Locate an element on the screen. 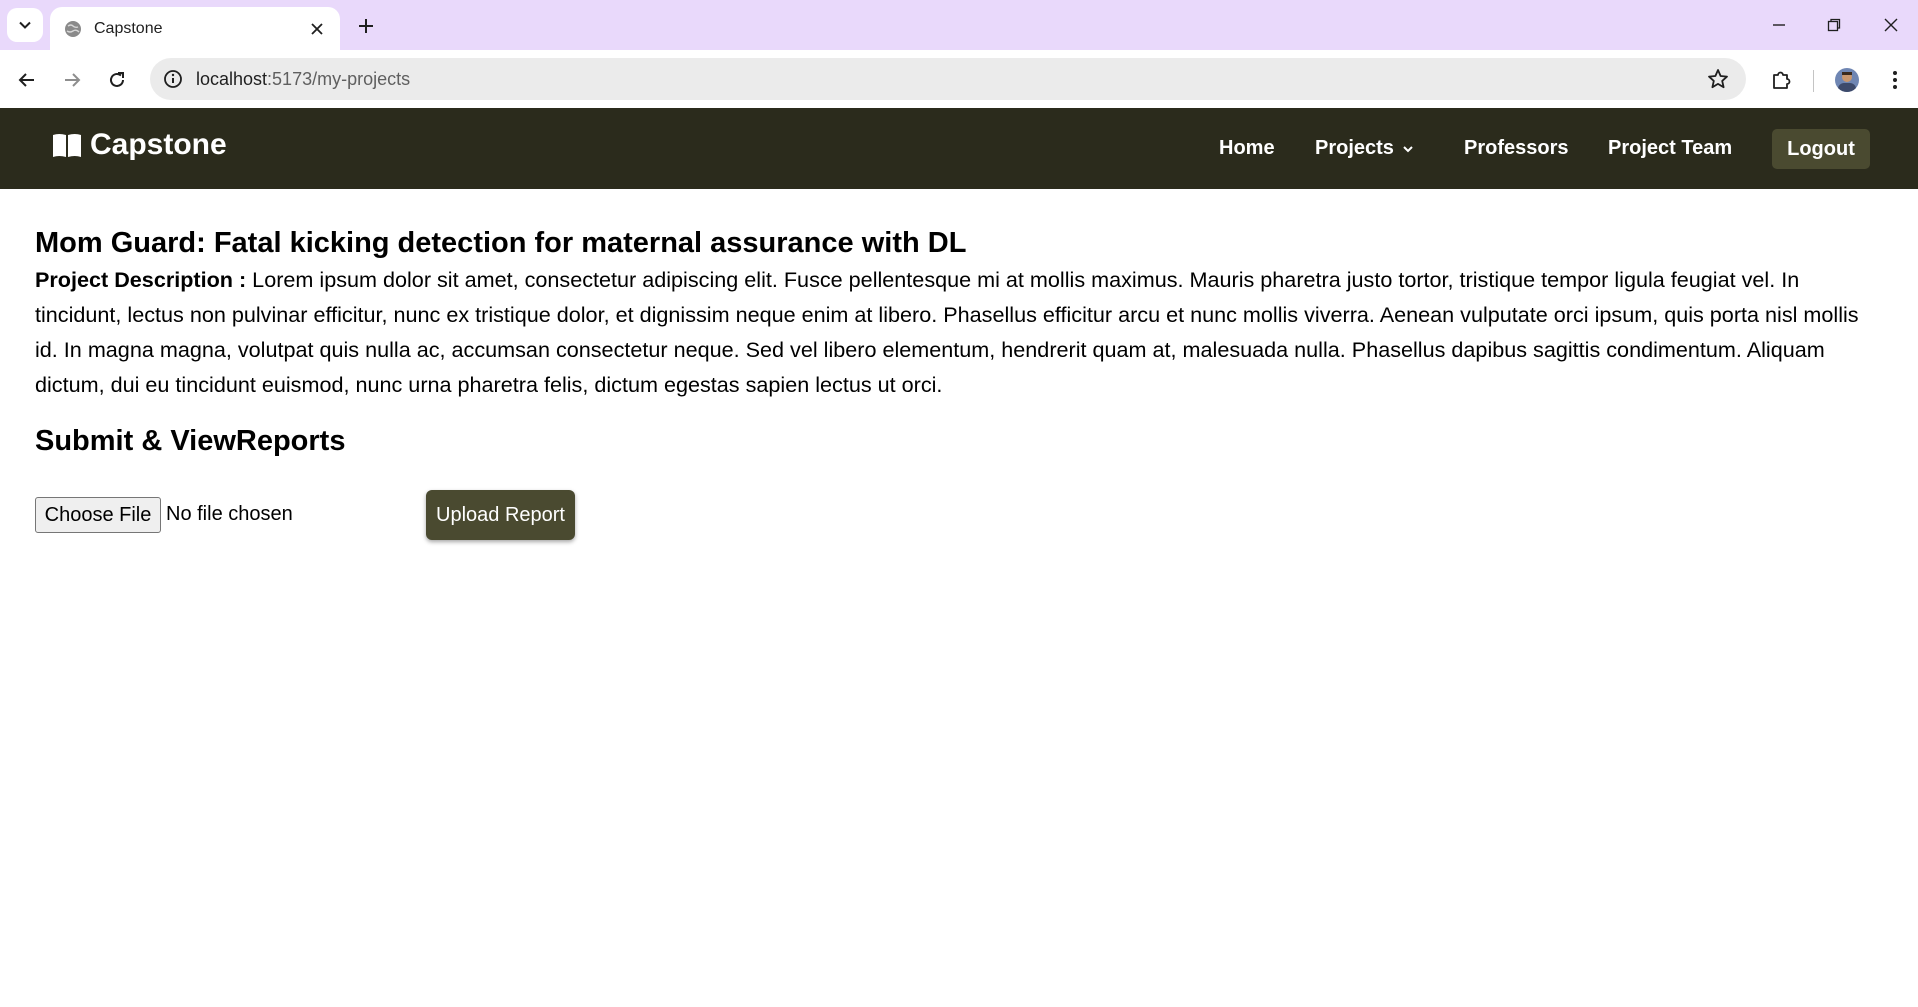  upload-report-button: Upload Report is located at coordinates (500, 515).